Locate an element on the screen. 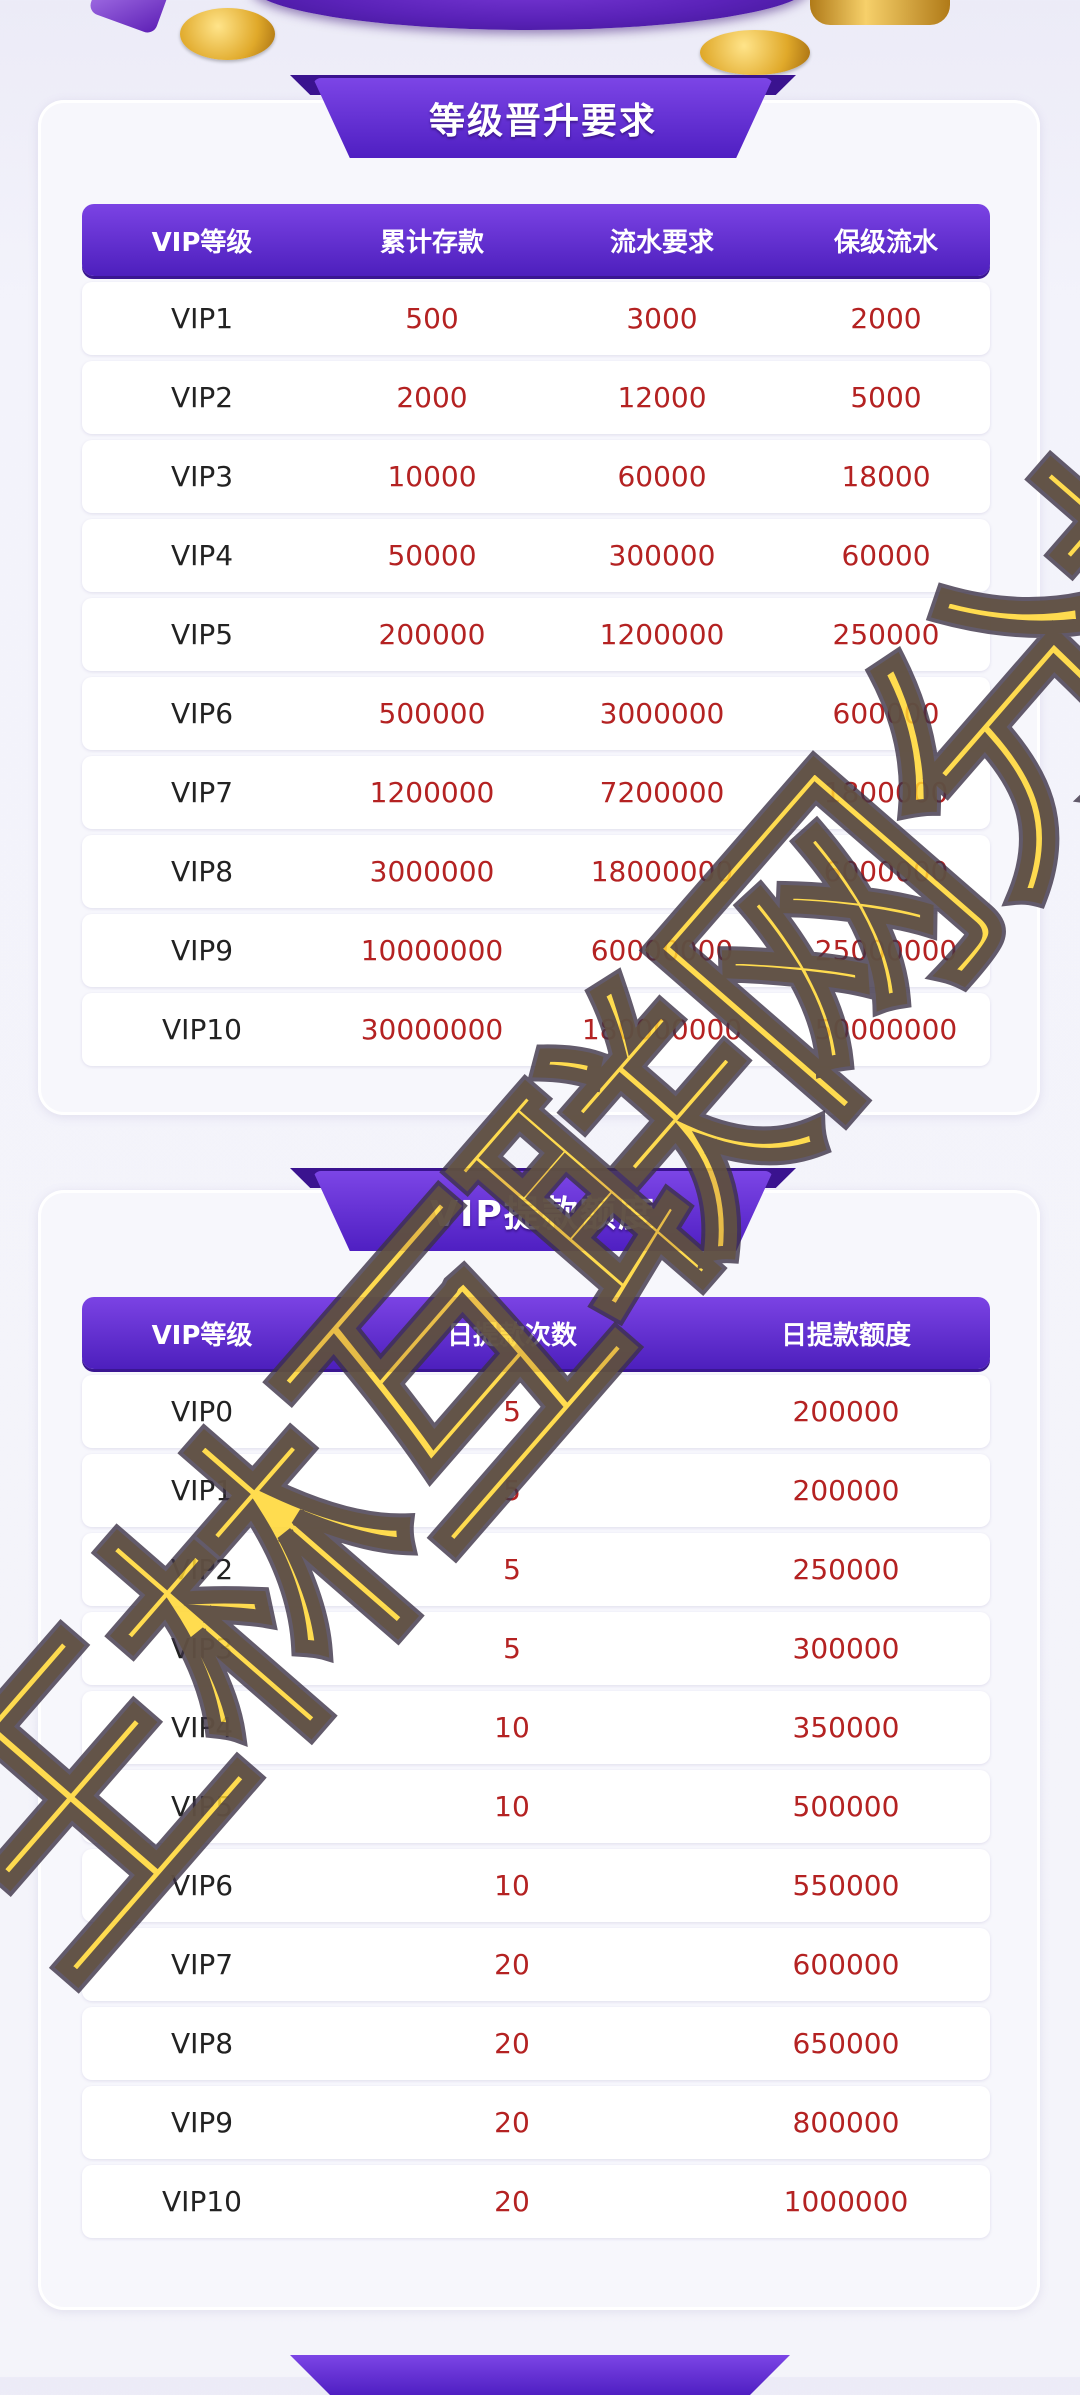  retain-turnover-cell: 18000 is located at coordinates (886, 476).